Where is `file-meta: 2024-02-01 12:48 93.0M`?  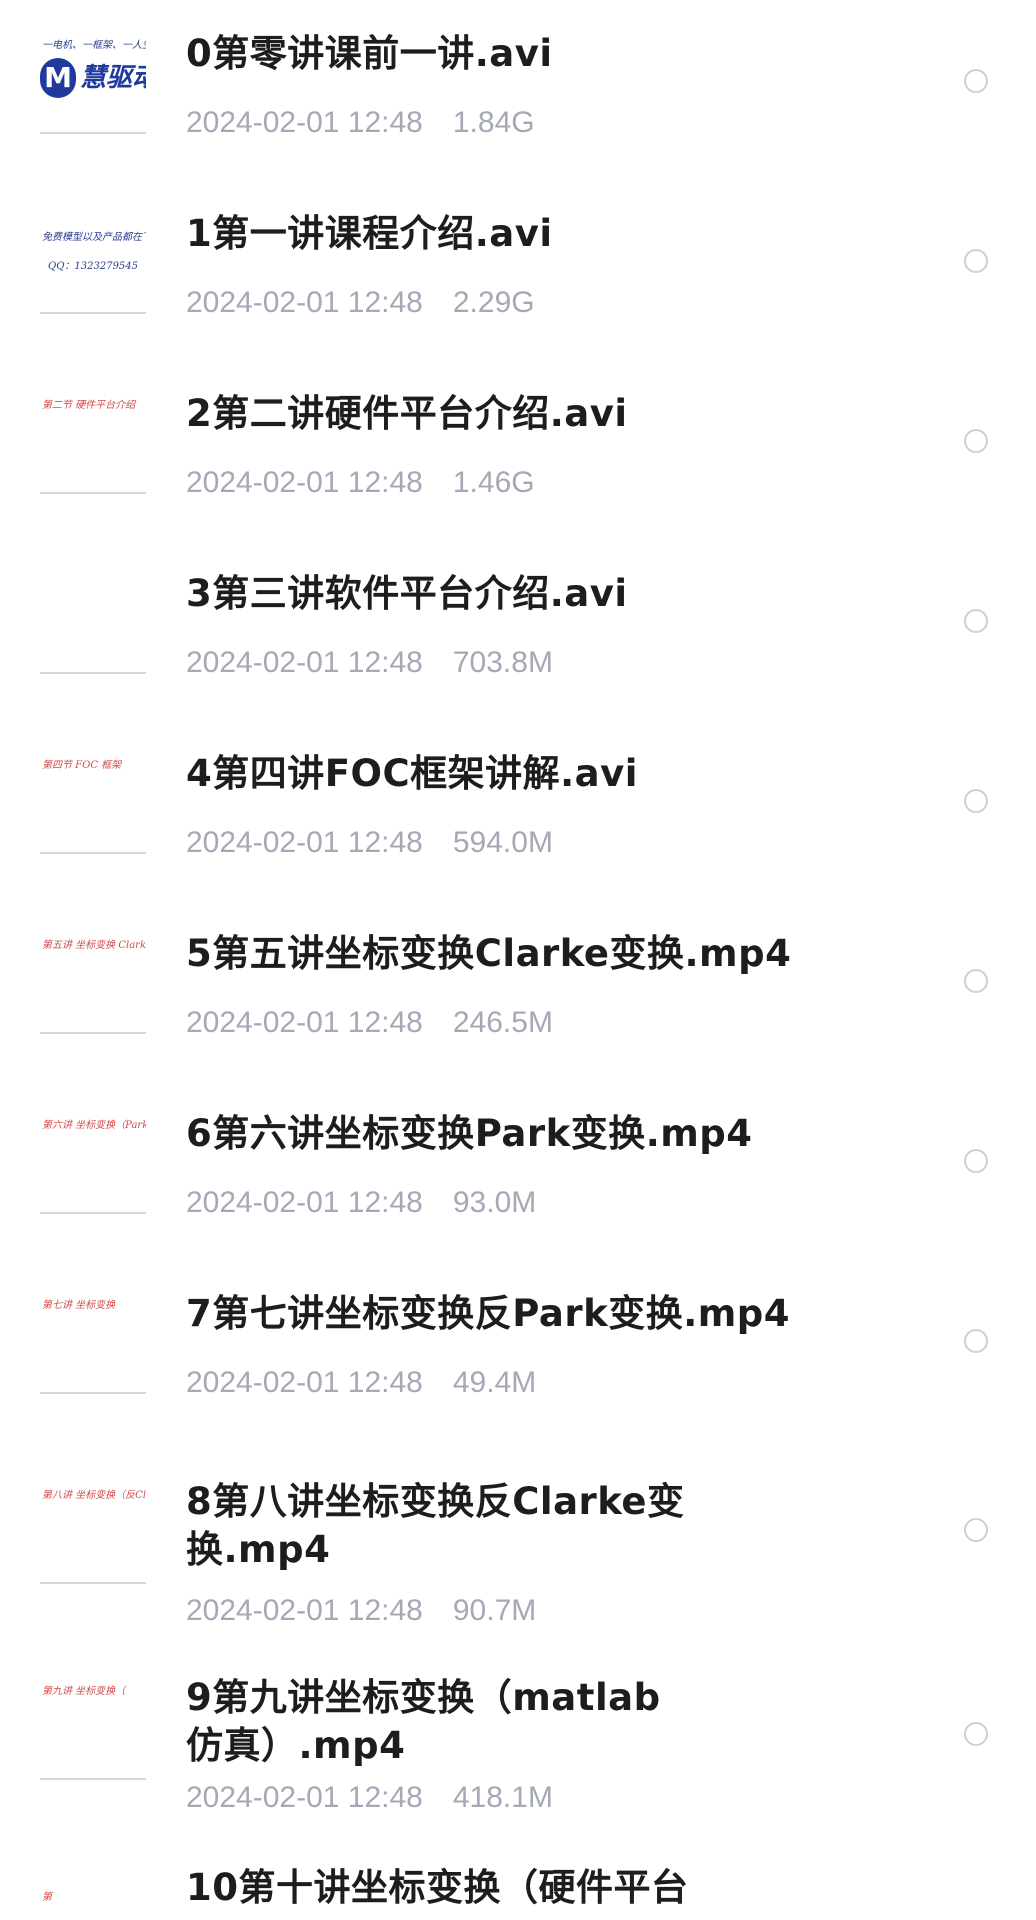 file-meta: 2024-02-01 12:48 93.0M is located at coordinates (536, 1203).